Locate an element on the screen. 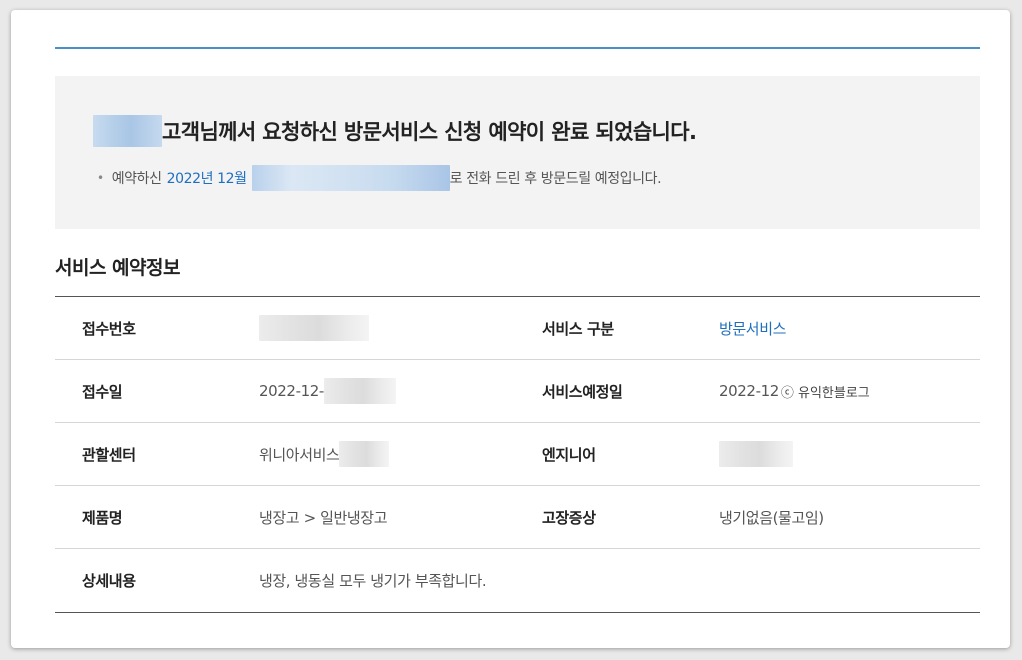 This screenshot has height=660, width=1022. redacted-receipt-number is located at coordinates (314, 328).